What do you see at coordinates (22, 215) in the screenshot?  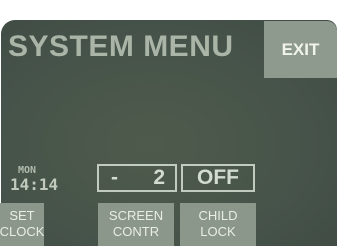 I see `set-clock-label-line1: SET` at bounding box center [22, 215].